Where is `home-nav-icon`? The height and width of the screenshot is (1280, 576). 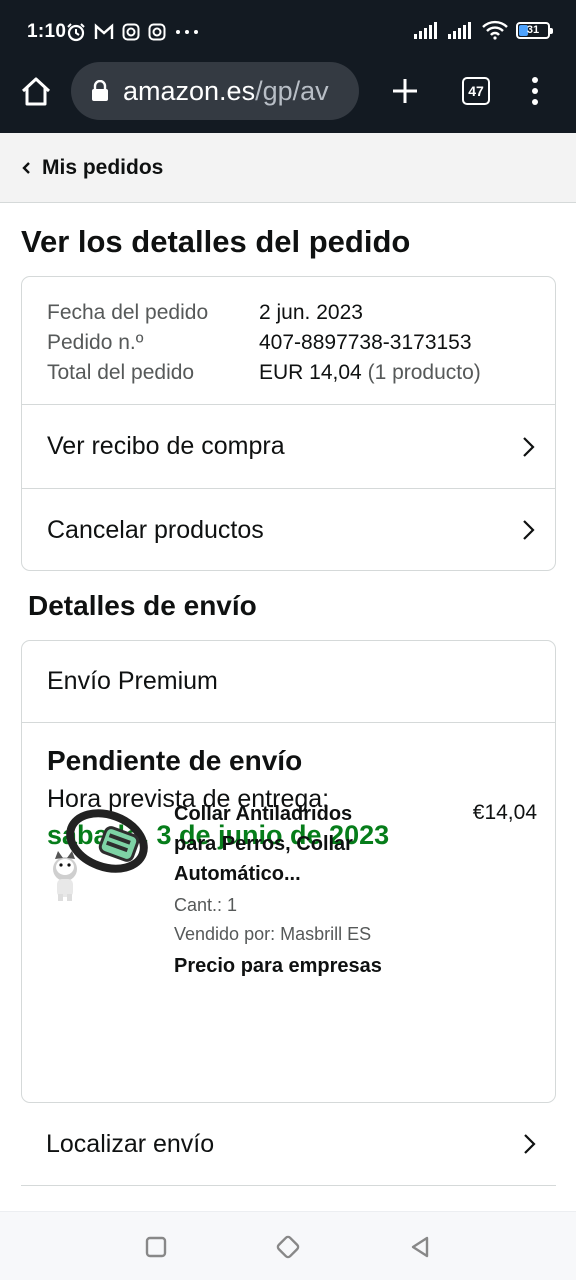
home-nav-icon is located at coordinates (288, 1247).